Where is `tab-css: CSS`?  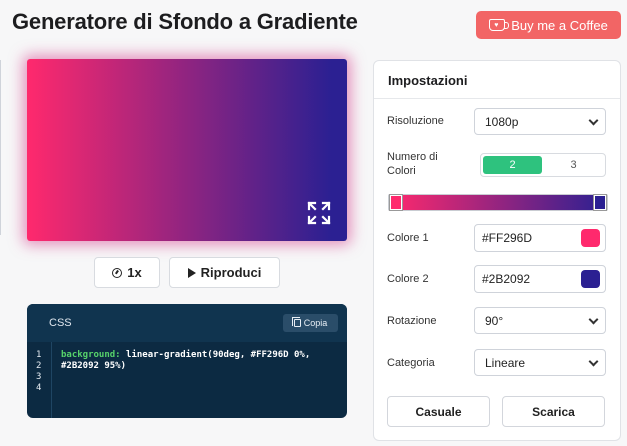 tab-css: CSS is located at coordinates (60, 323).